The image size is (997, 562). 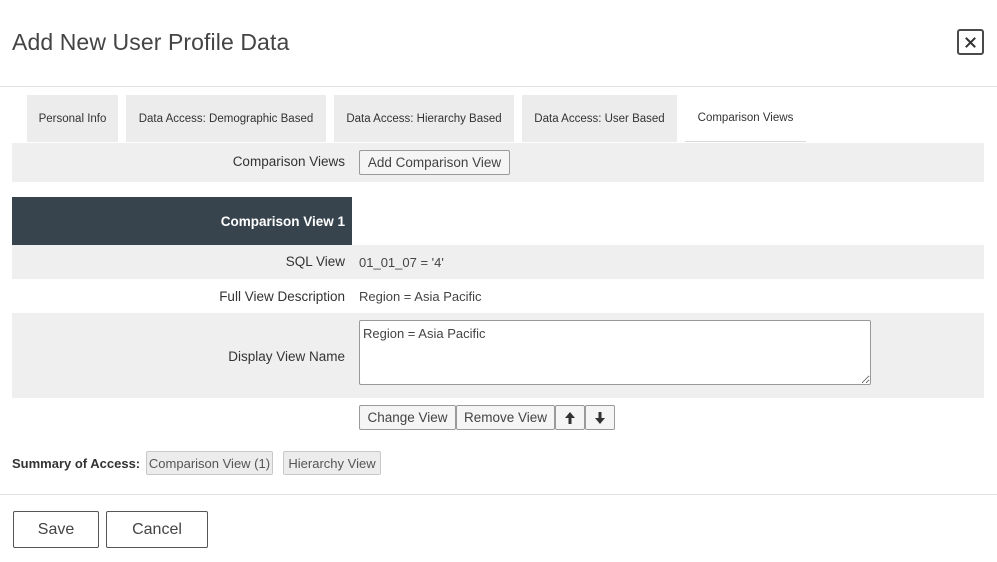 I want to click on sql-view-value: 01_01_07 = '4', so click(x=401, y=262).